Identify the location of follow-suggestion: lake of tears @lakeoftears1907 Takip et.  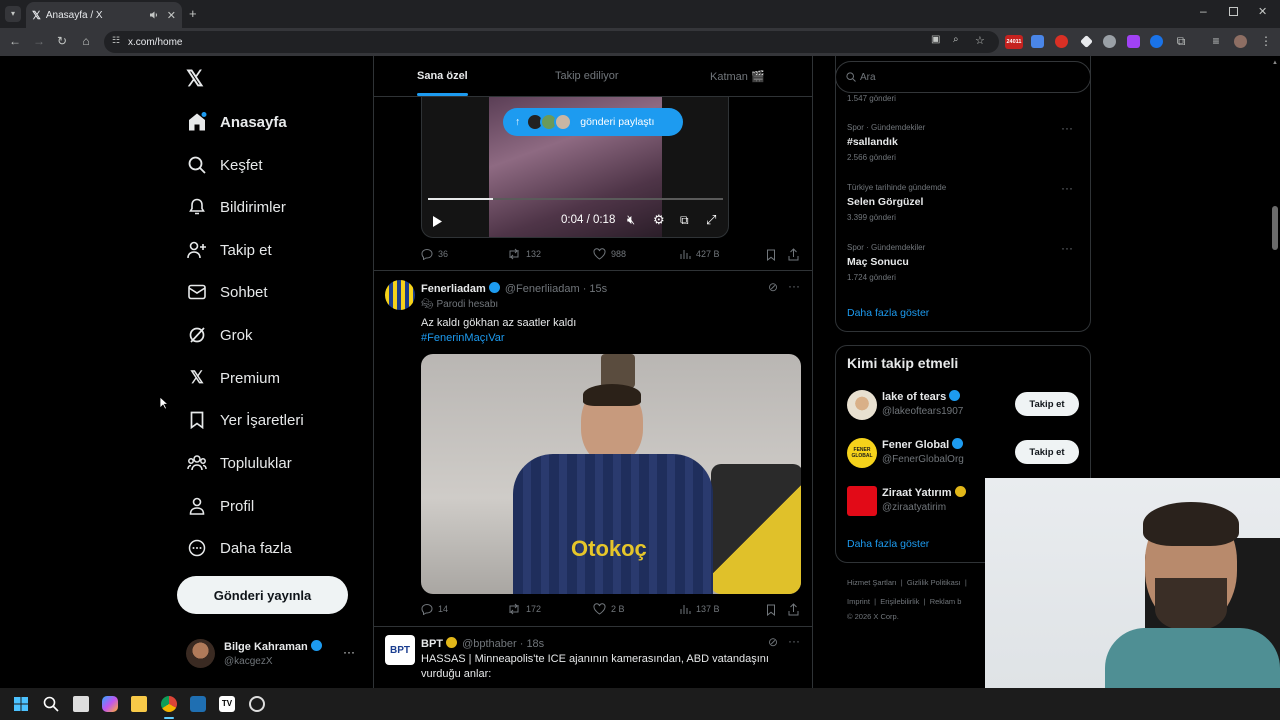
(963, 406).